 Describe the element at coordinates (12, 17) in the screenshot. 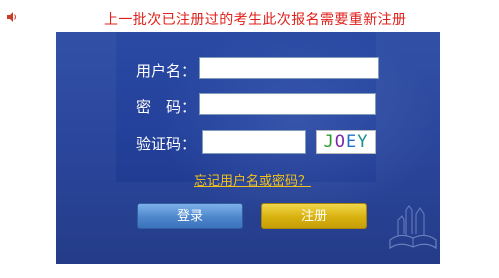

I see `speaker-icon` at that location.